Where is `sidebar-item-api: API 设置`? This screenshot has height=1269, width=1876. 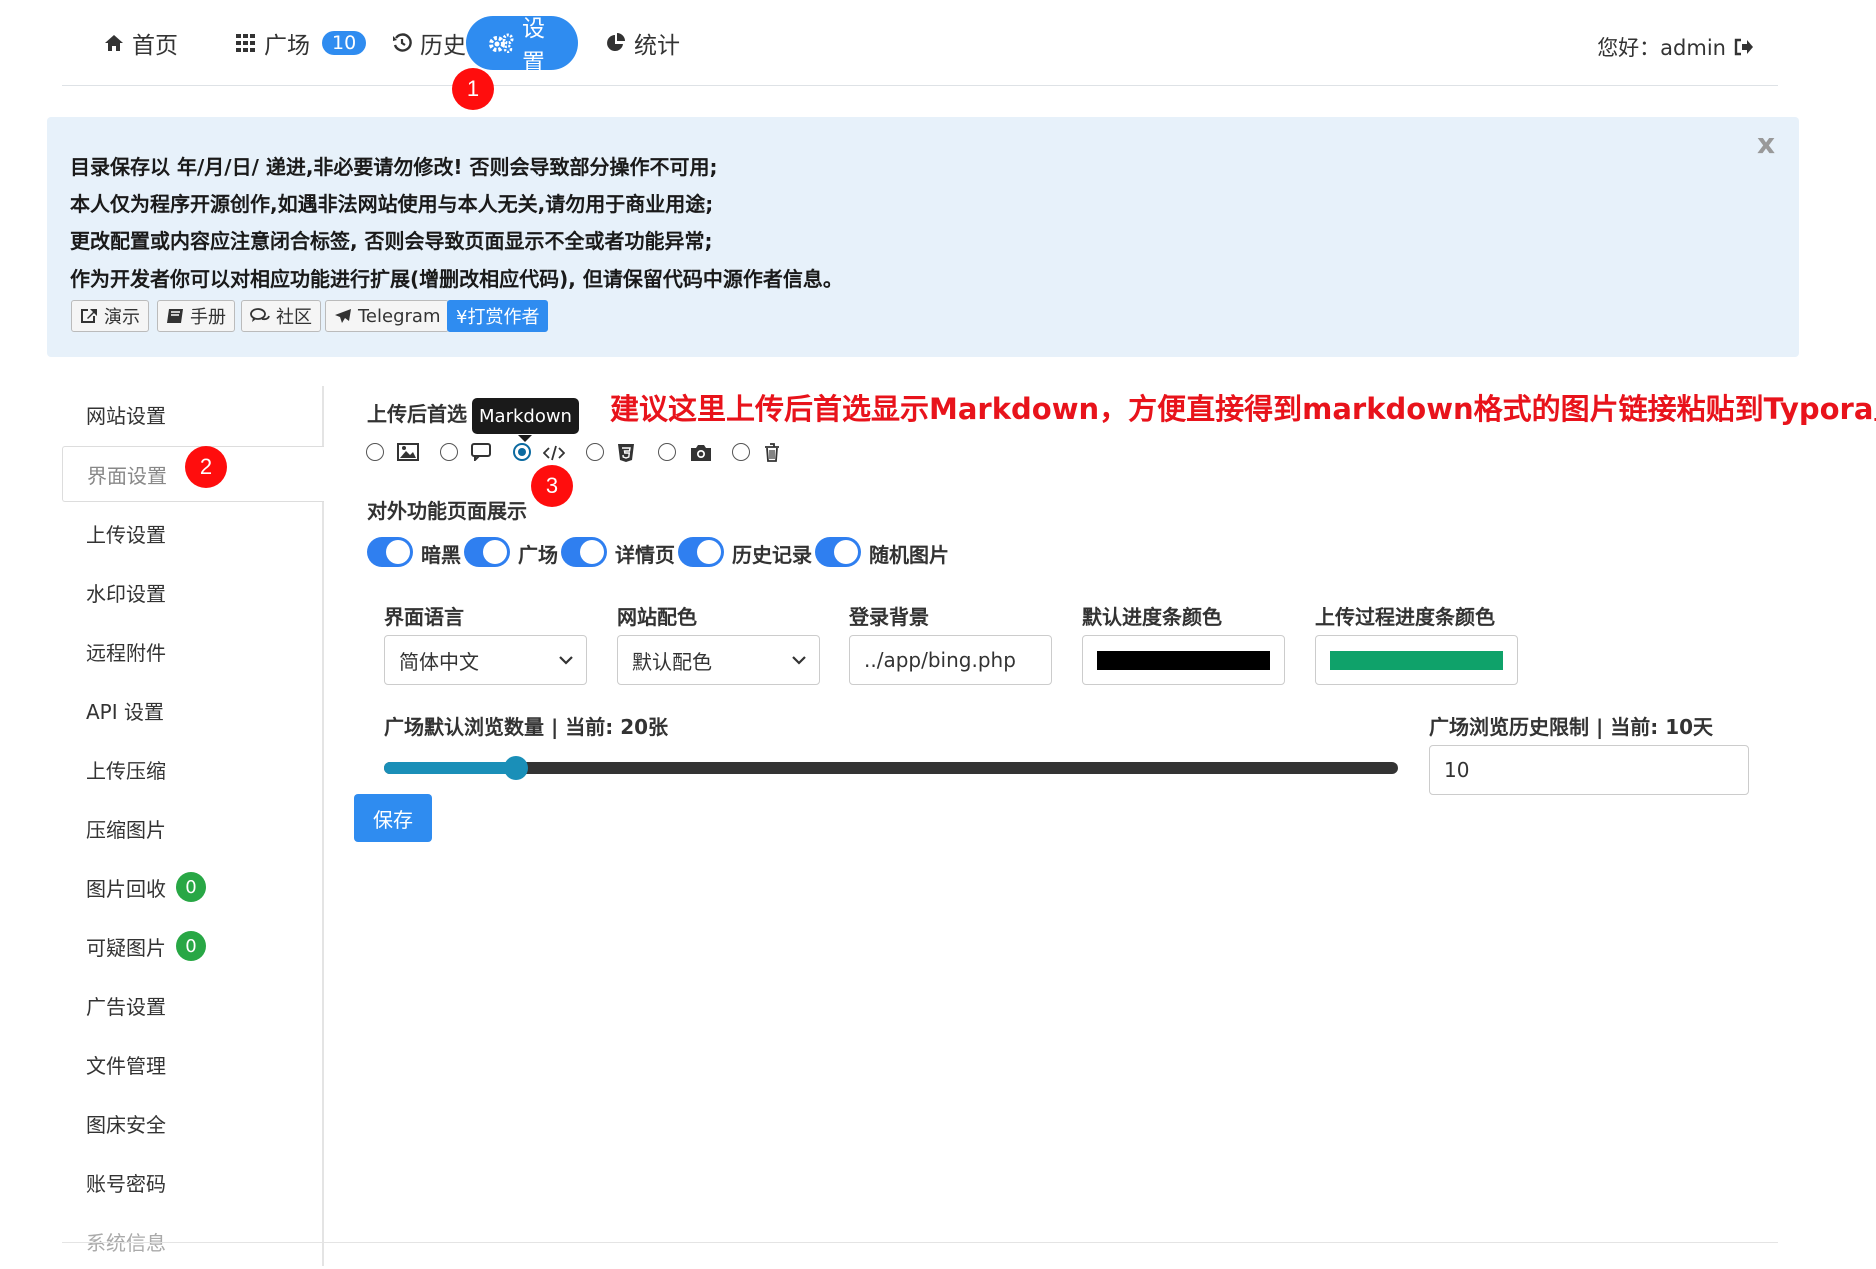 sidebar-item-api: API 设置 is located at coordinates (193, 710).